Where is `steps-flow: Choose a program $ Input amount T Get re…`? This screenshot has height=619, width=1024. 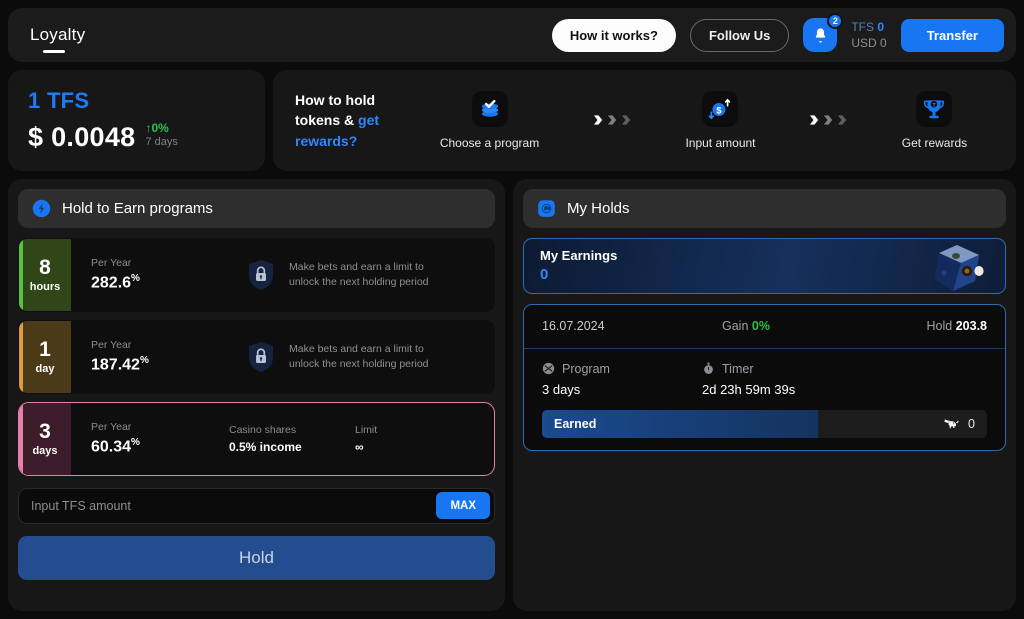
steps-flow: Choose a program $ Input amount T Get re… is located at coordinates (703, 120).